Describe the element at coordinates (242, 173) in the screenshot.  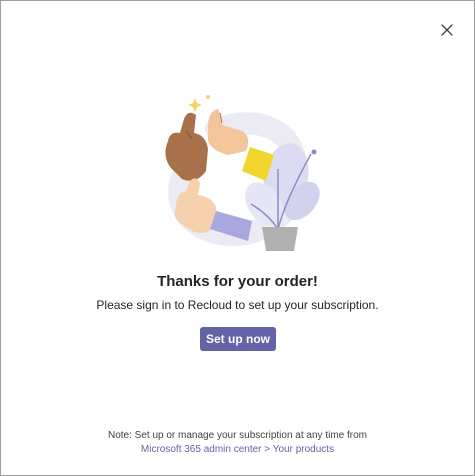
I see `thumbs-up-illustration` at that location.